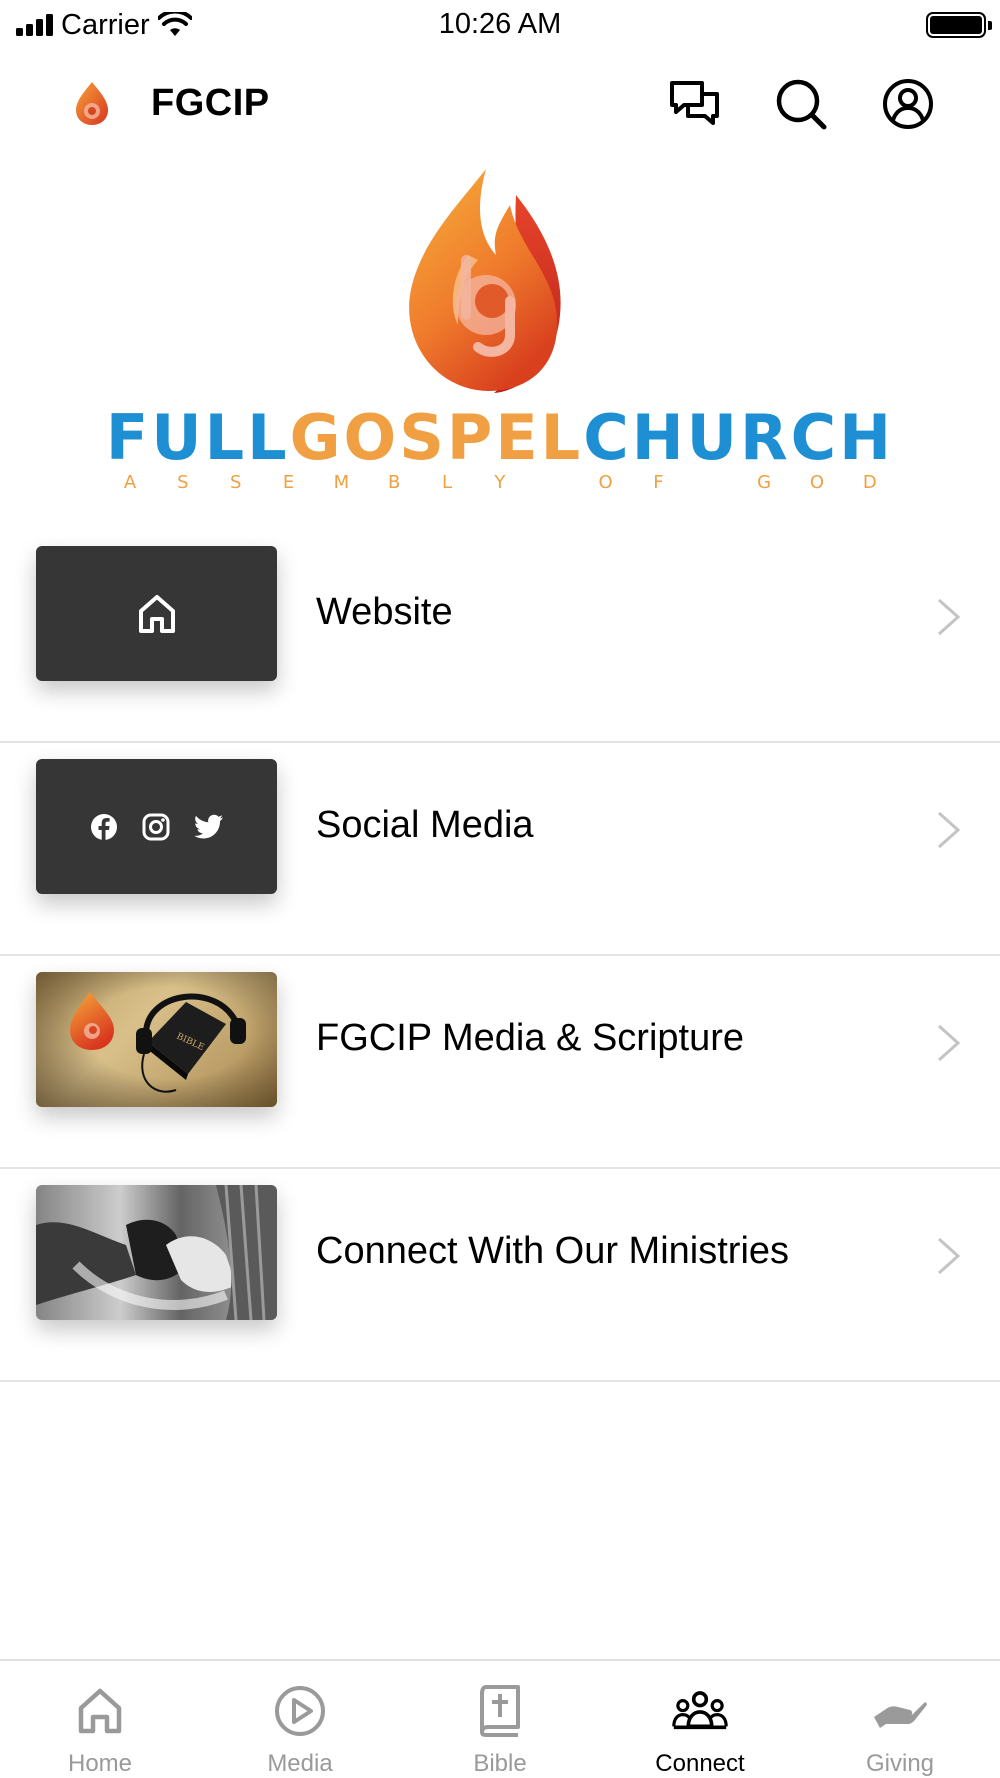  What do you see at coordinates (900, 1763) in the screenshot?
I see `tab-label: Giving` at bounding box center [900, 1763].